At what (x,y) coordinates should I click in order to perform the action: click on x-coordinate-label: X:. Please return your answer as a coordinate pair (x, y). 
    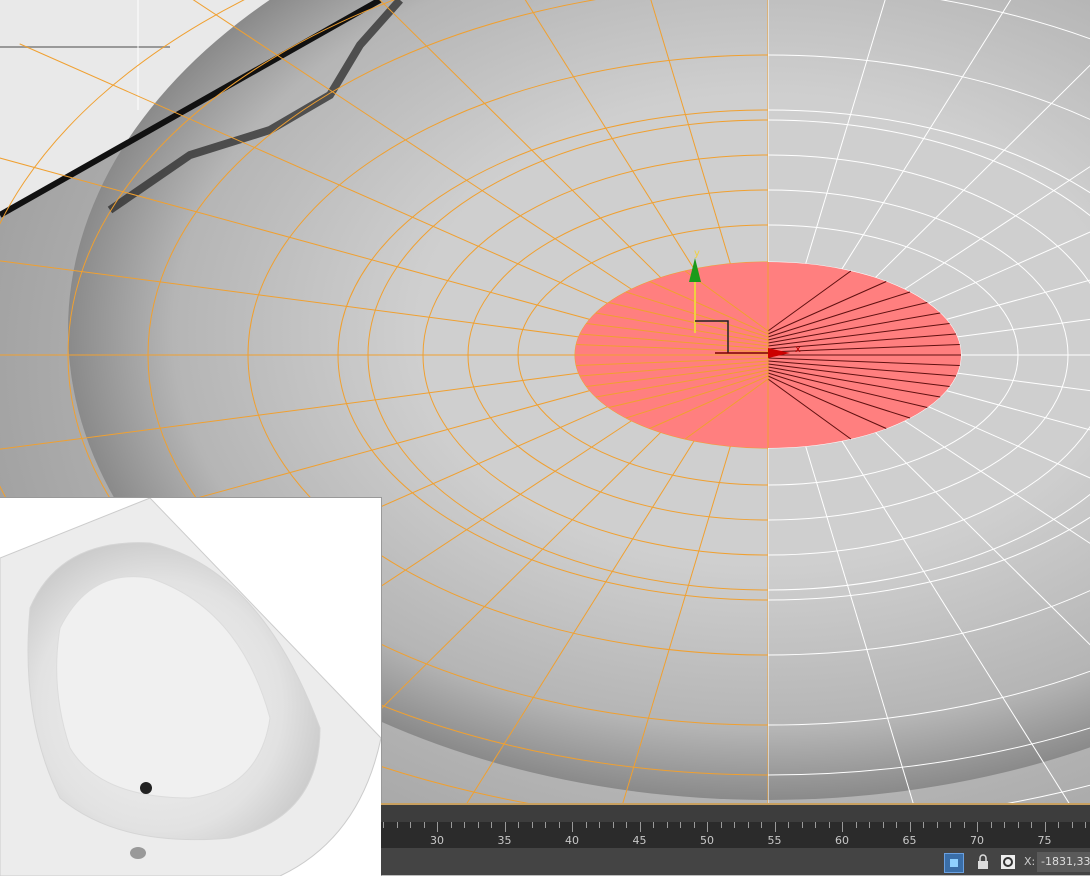
    Looking at the image, I should click on (1030, 861).